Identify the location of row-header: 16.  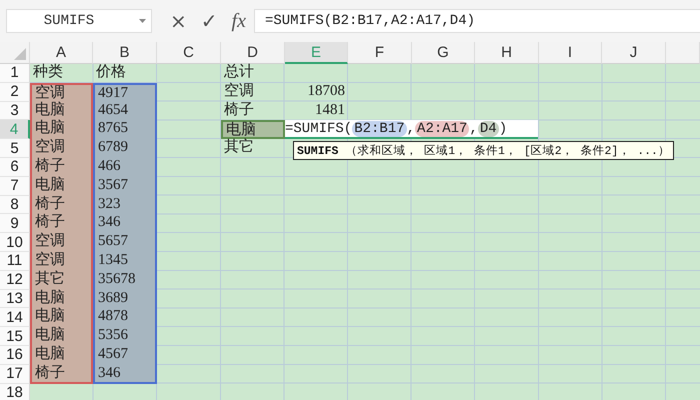
(15, 355).